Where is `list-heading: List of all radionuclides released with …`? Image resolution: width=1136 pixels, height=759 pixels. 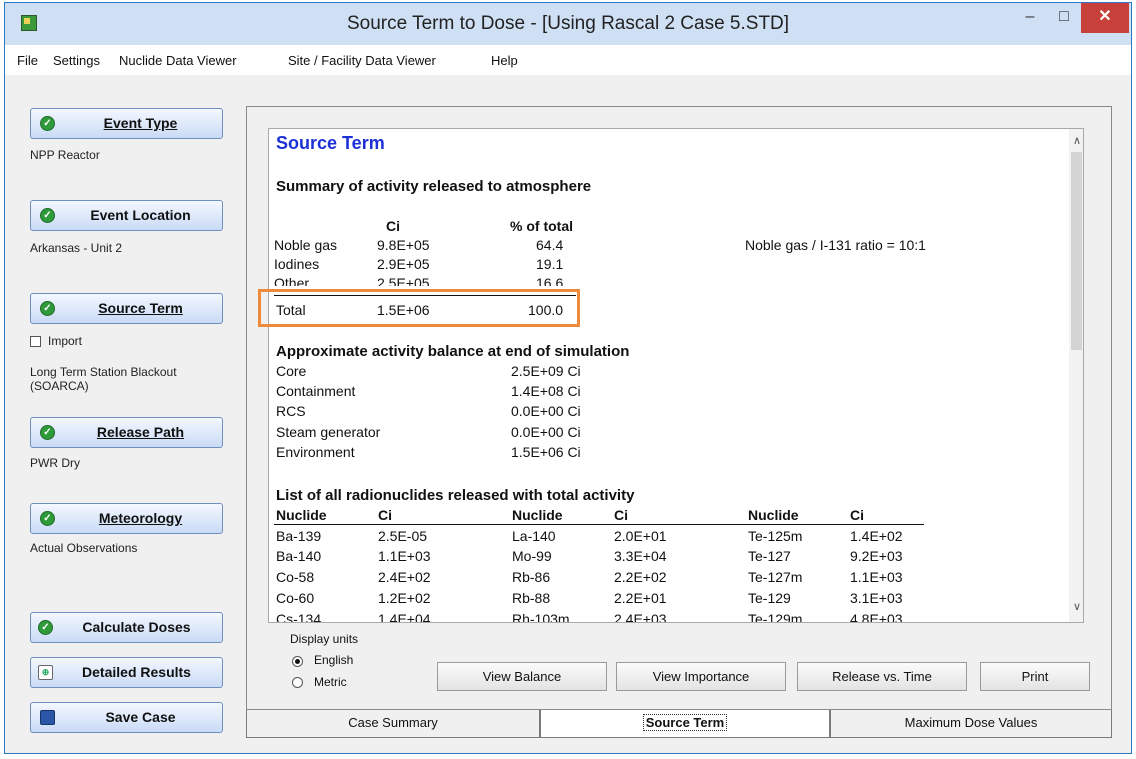 list-heading: List of all radionuclides released with … is located at coordinates (455, 495).